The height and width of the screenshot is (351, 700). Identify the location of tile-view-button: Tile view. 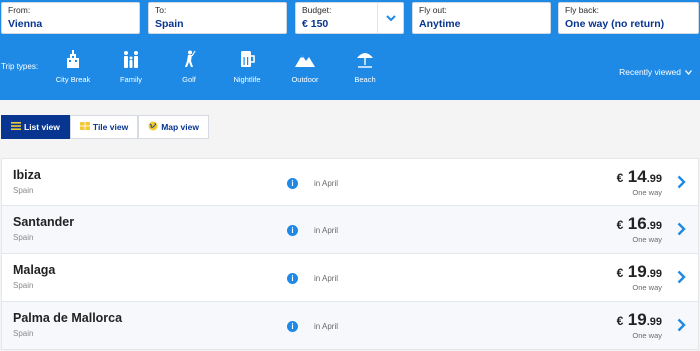
(104, 127).